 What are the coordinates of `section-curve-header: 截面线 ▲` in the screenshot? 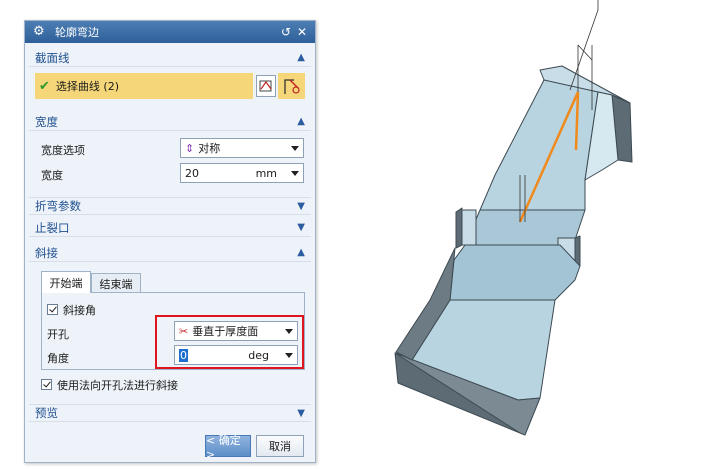 It's located at (170, 58).